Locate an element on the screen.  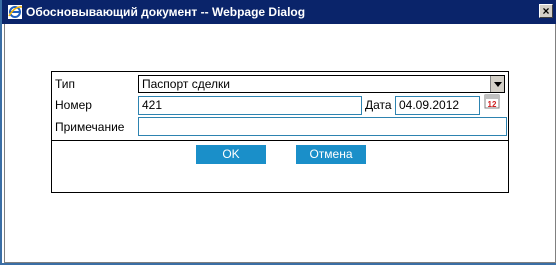
calendar-badge: 12 is located at coordinates (492, 104).